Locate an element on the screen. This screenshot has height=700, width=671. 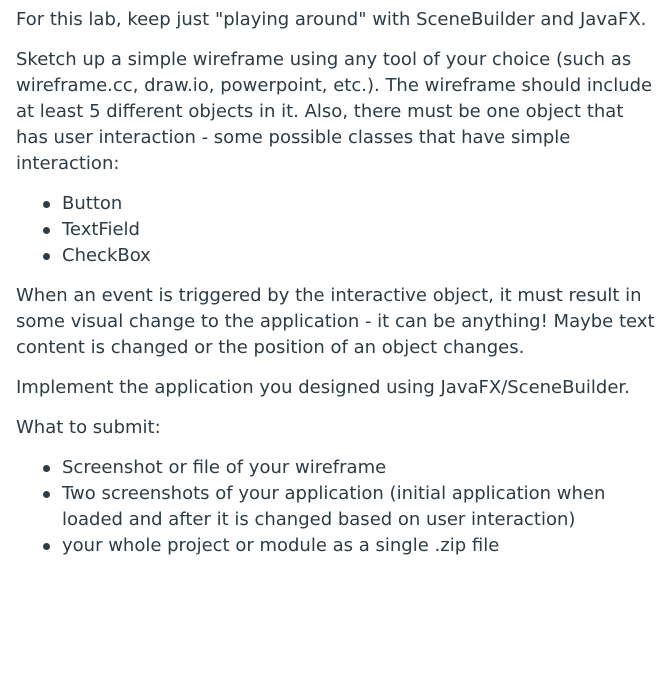
list-item: TextField is located at coordinates (349, 230).